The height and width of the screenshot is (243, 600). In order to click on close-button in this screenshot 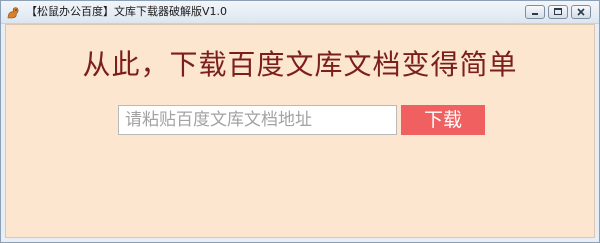, I will do `click(581, 12)`.